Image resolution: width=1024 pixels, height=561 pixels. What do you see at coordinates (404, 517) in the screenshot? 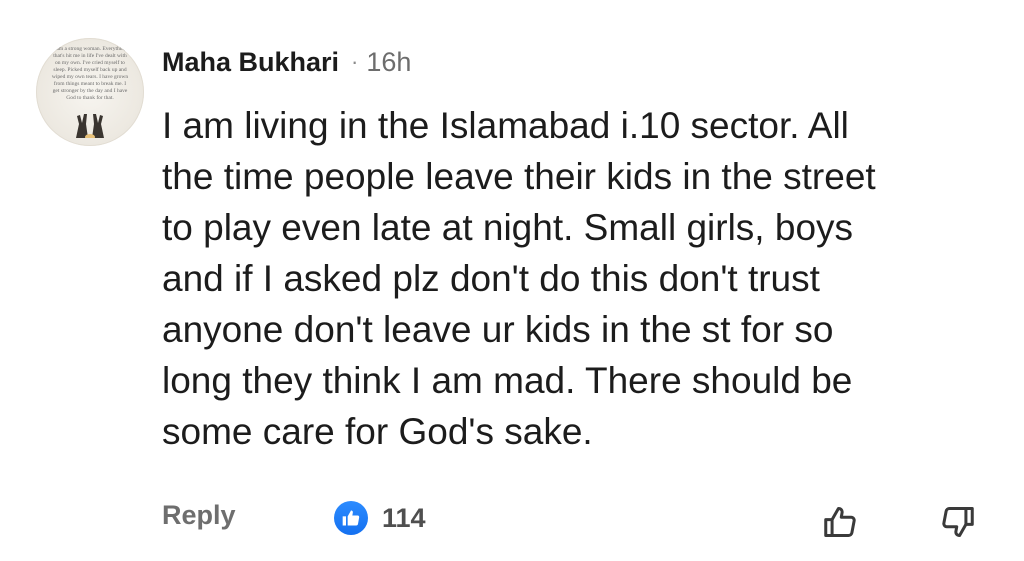
I see `reaction-count: 114` at bounding box center [404, 517].